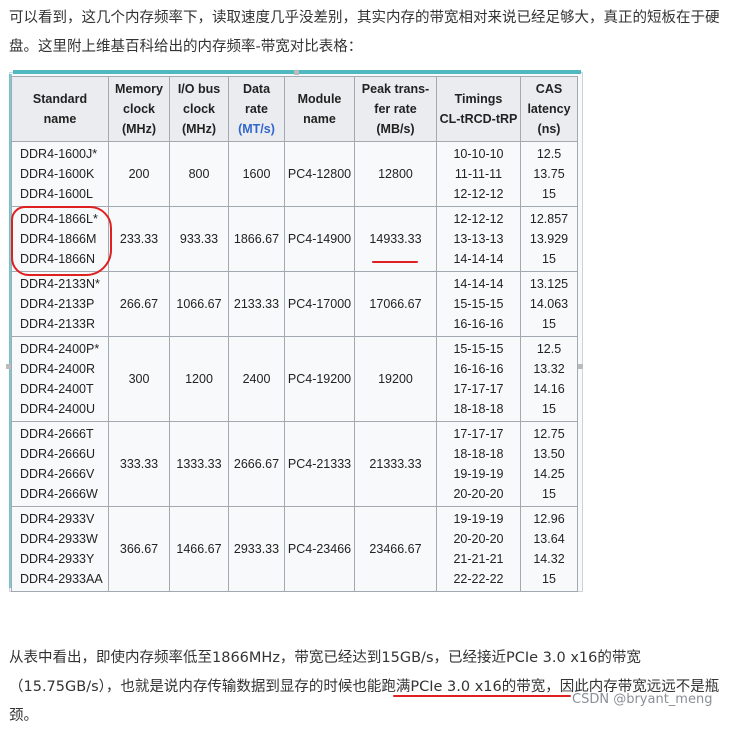  What do you see at coordinates (256, 239) in the screenshot?
I see `cell-data-rate: 1866.67` at bounding box center [256, 239].